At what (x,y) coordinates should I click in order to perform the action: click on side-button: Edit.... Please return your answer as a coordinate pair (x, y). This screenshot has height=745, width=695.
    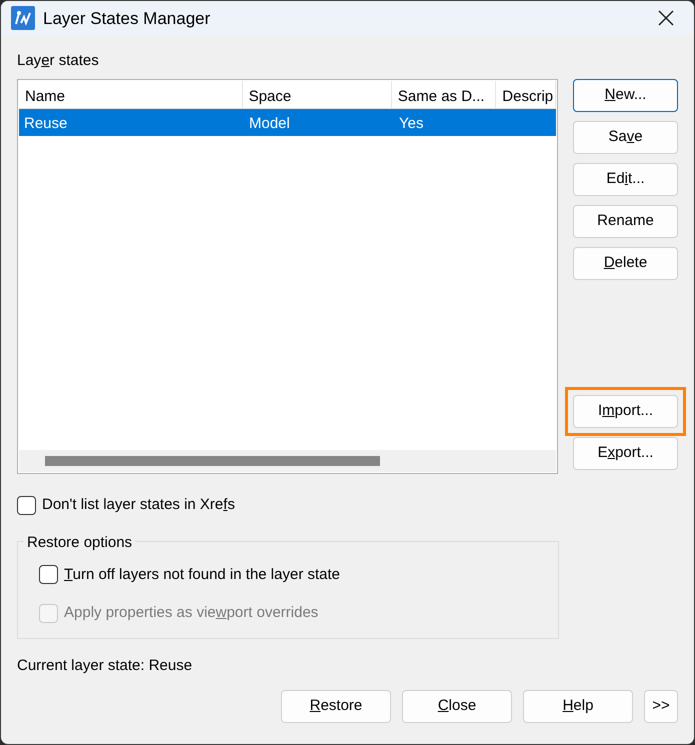
    Looking at the image, I should click on (625, 179).